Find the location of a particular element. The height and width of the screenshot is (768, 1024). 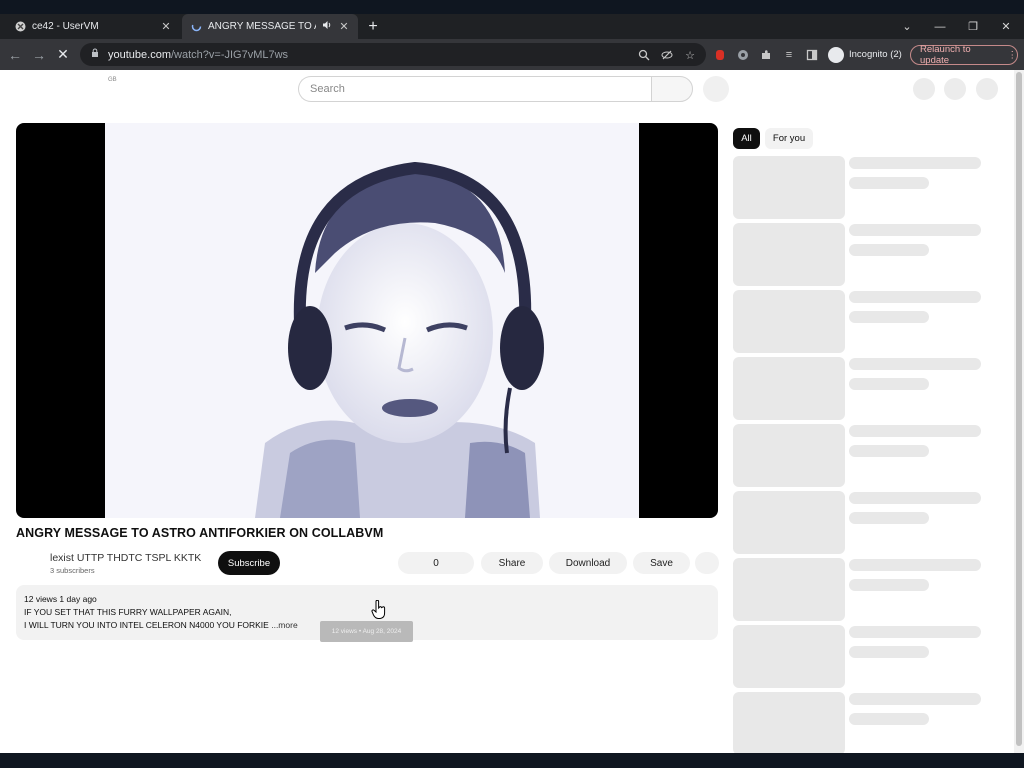

bottom-bar is located at coordinates (512, 760).